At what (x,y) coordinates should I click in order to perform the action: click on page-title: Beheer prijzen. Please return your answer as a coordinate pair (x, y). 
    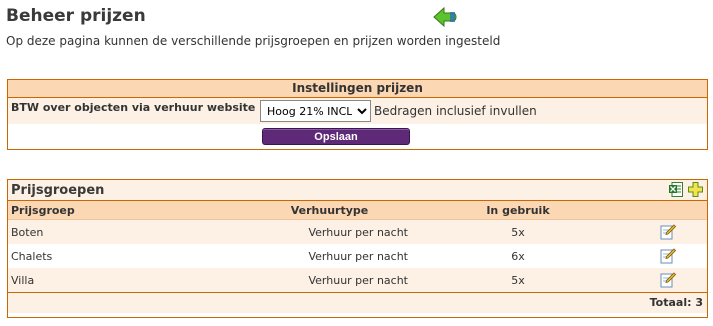
    Looking at the image, I should click on (76, 16).